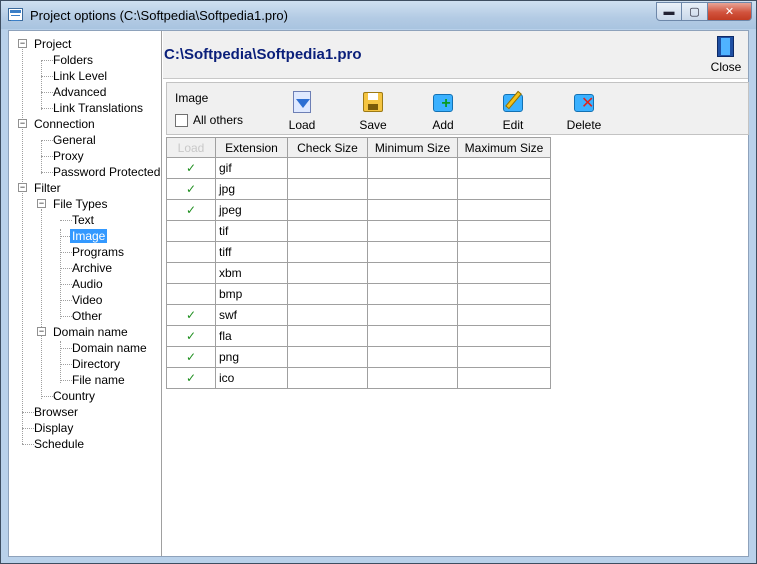 Image resolution: width=757 pixels, height=564 pixels. Describe the element at coordinates (726, 56) in the screenshot. I see `close-button: Close` at that location.